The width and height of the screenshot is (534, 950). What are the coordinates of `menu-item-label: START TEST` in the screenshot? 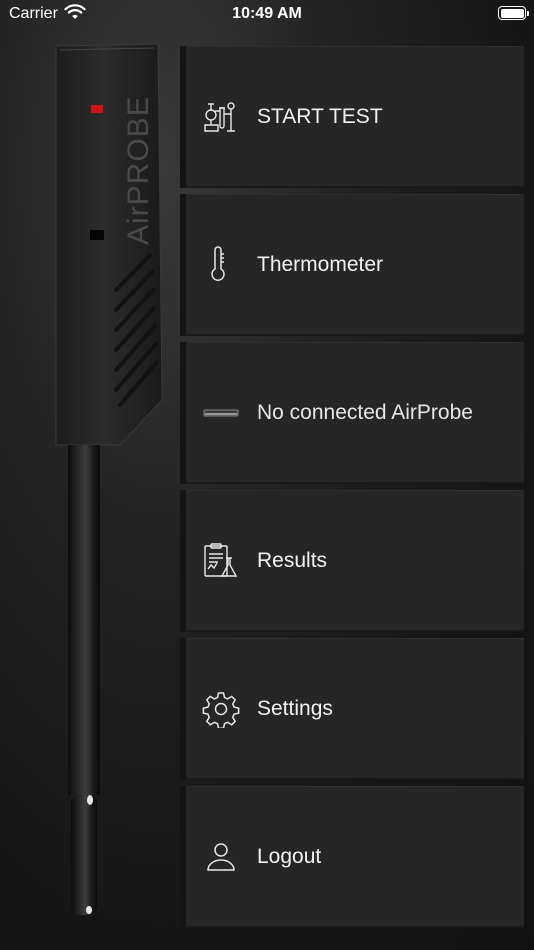 It's located at (320, 116).